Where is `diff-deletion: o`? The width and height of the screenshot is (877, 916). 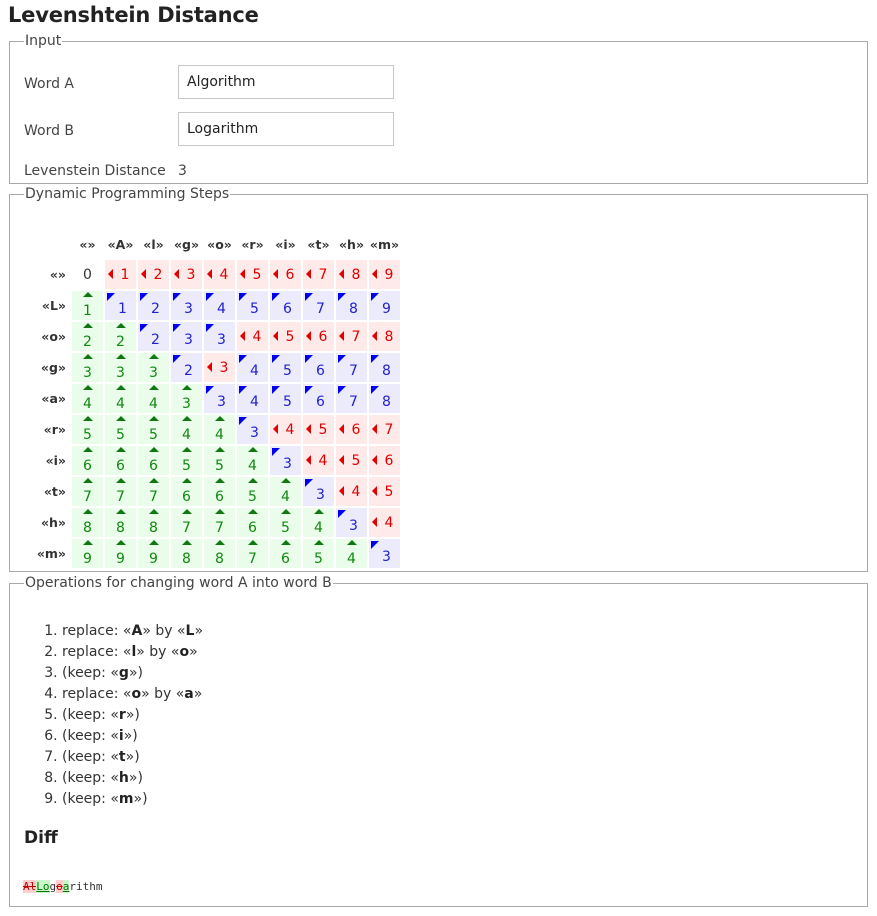 diff-deletion: o is located at coordinates (59, 886).